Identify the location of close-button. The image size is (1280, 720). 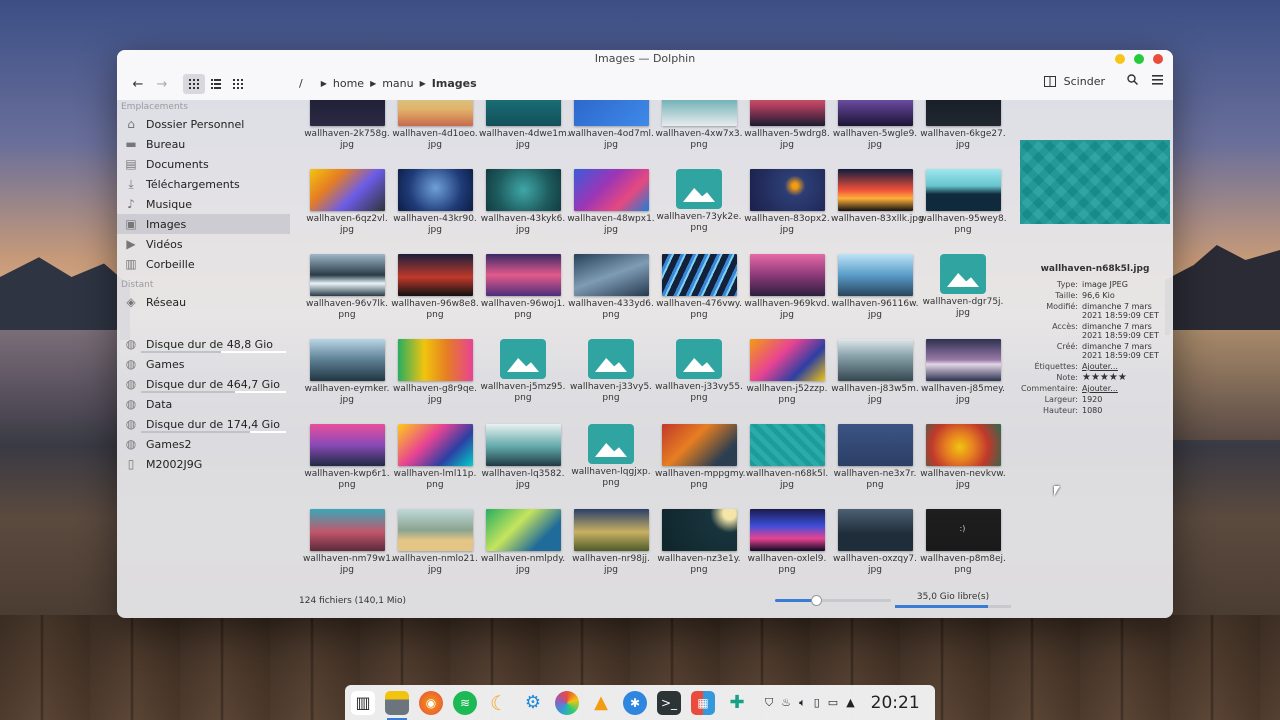
(1158, 59).